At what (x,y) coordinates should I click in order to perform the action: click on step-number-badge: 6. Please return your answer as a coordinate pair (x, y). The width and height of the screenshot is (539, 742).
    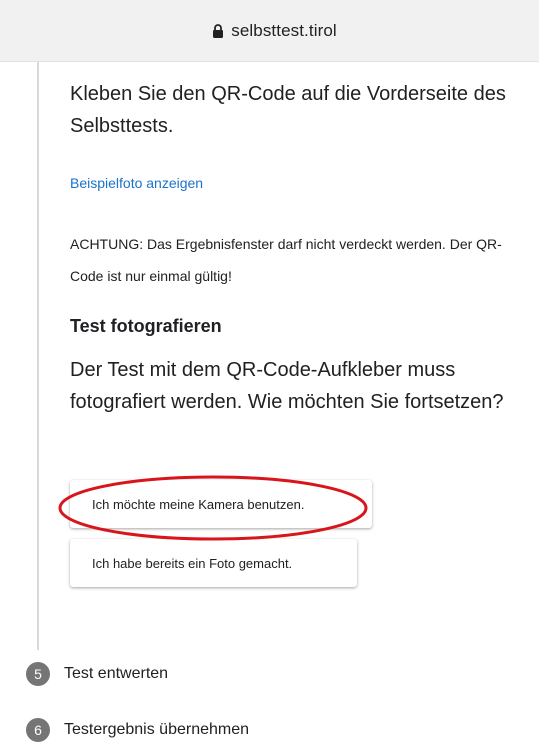
    Looking at the image, I should click on (38, 730).